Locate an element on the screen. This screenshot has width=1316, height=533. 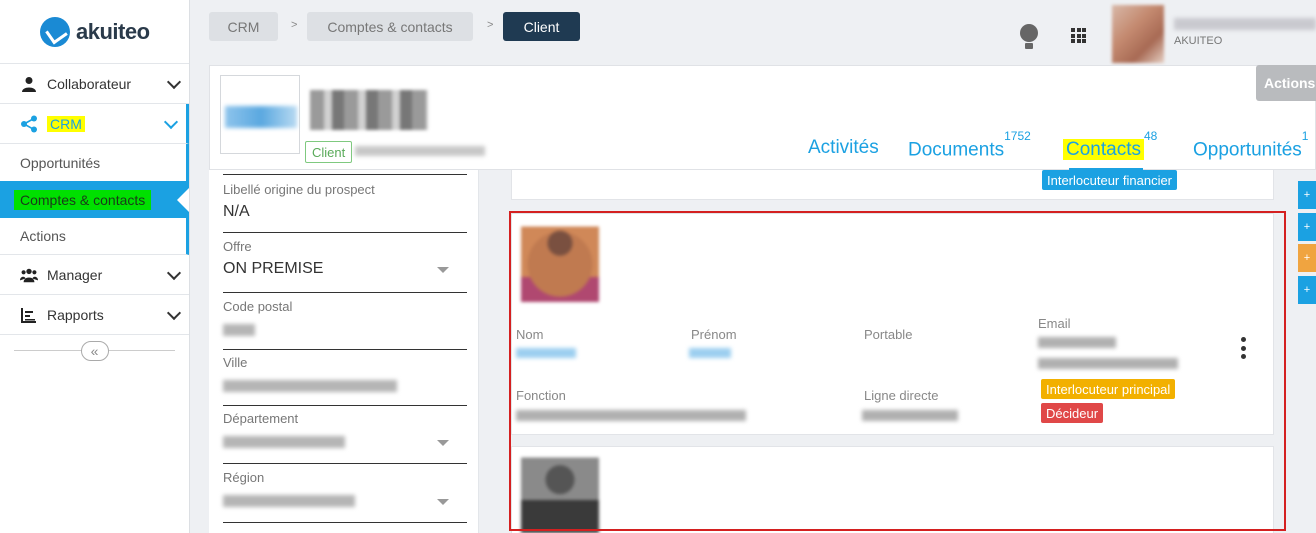
collapse-sidebar-button: « is located at coordinates (94, 351).